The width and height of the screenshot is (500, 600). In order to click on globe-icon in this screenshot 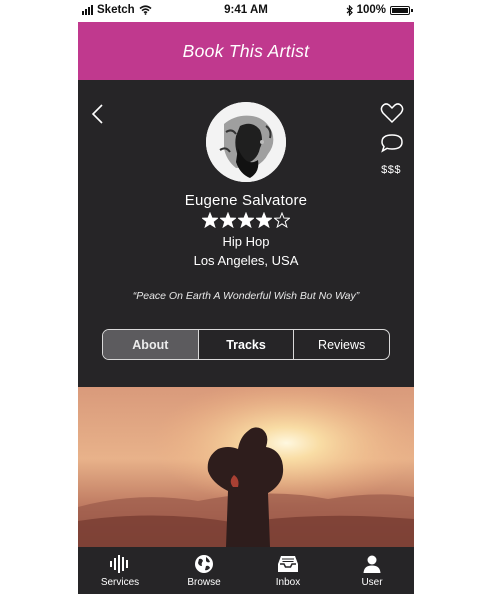, I will do `click(204, 563)`.